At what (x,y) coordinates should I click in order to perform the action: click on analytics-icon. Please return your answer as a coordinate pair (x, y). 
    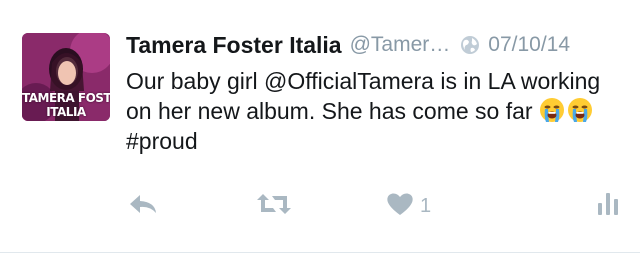
    Looking at the image, I should click on (608, 206).